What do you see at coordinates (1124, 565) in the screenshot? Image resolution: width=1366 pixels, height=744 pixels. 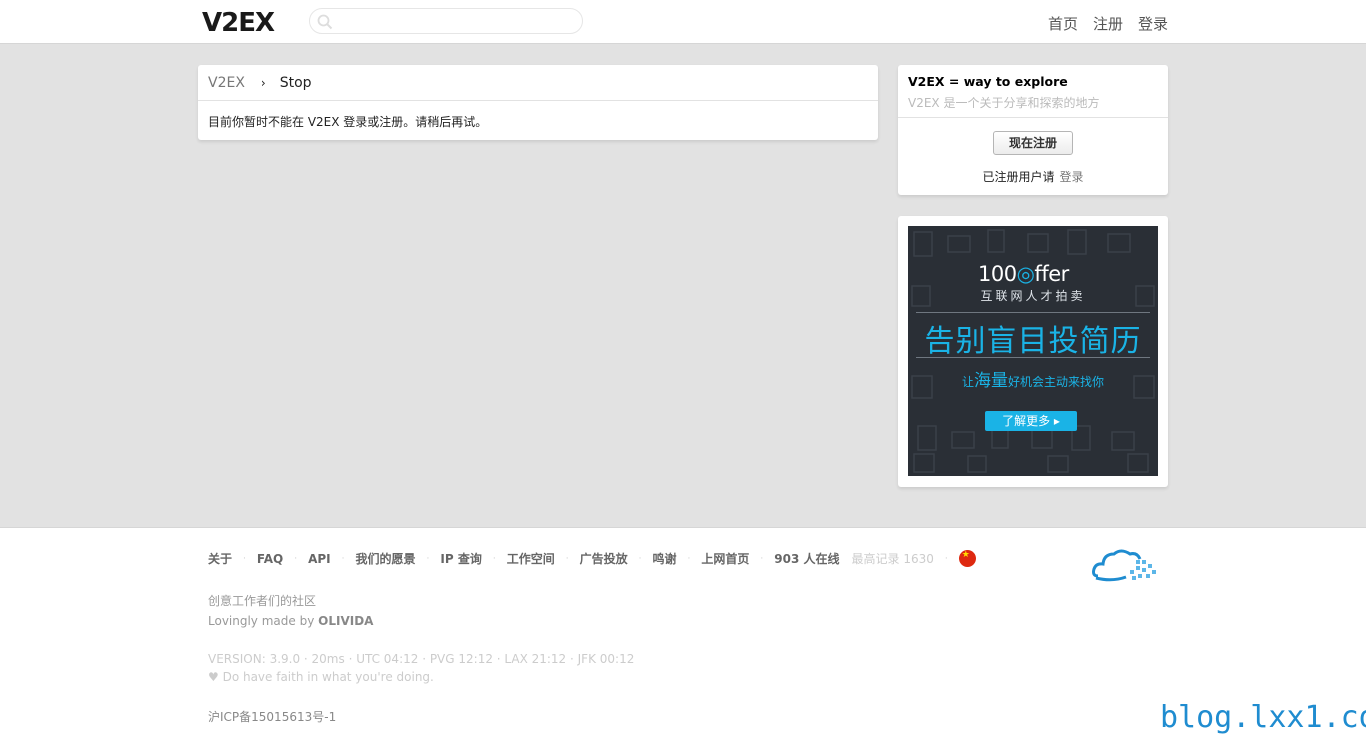 I see `cloud-logo-icon` at bounding box center [1124, 565].